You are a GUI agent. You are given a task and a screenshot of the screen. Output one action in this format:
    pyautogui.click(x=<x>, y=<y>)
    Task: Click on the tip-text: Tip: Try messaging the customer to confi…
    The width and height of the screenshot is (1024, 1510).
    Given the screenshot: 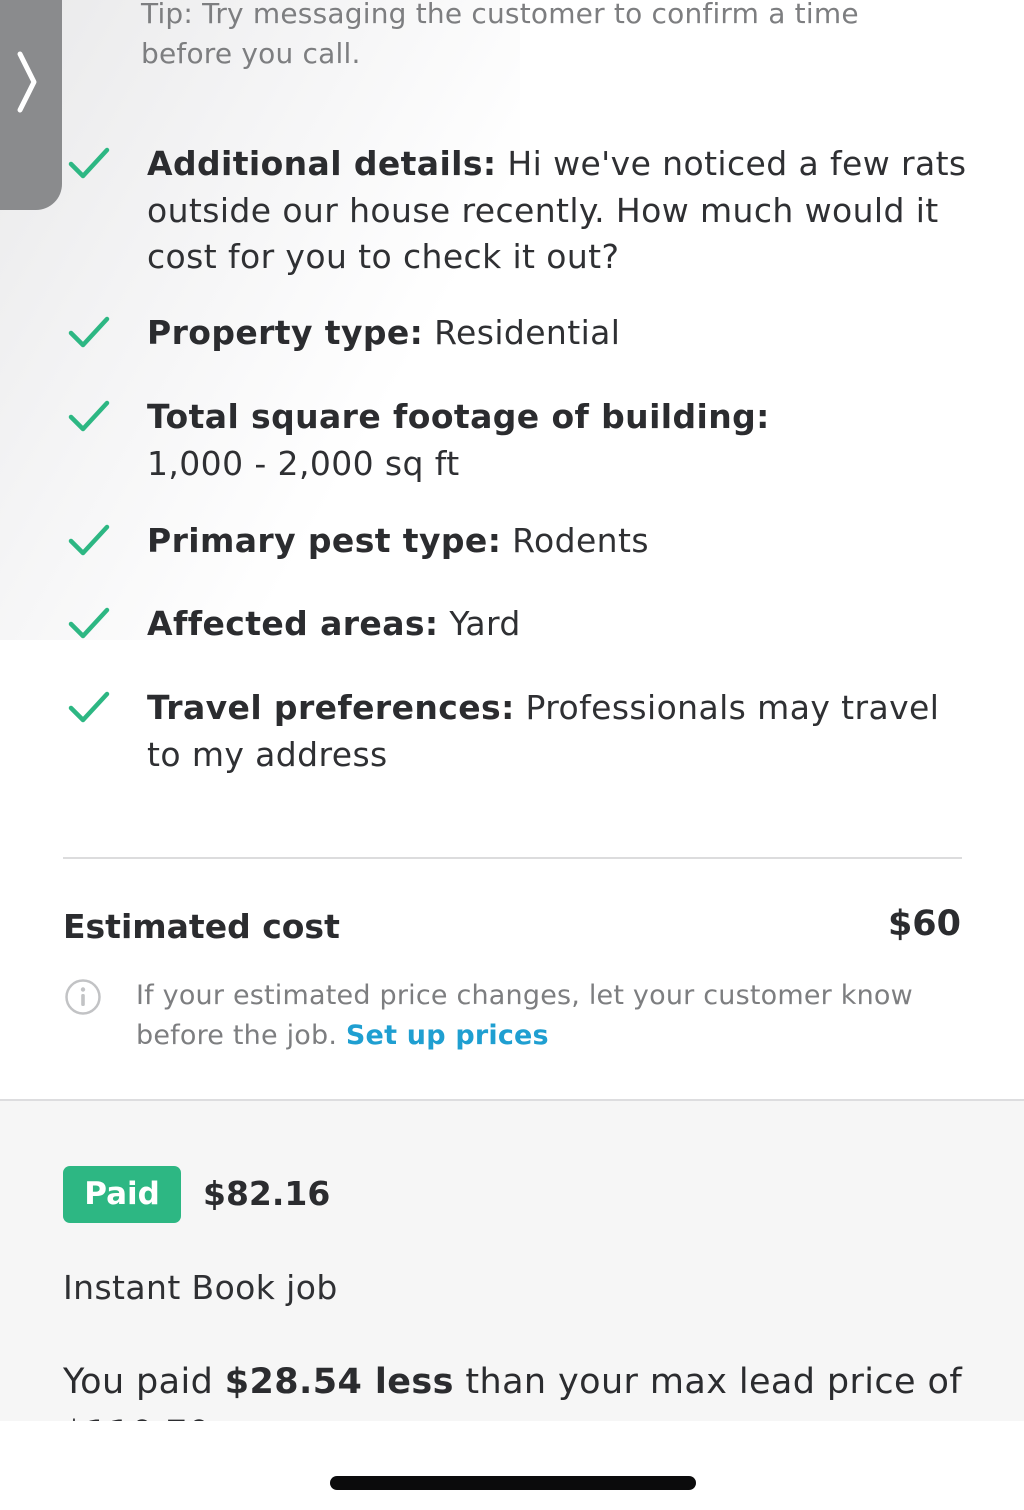 What is the action you would take?
    pyautogui.click(x=500, y=35)
    